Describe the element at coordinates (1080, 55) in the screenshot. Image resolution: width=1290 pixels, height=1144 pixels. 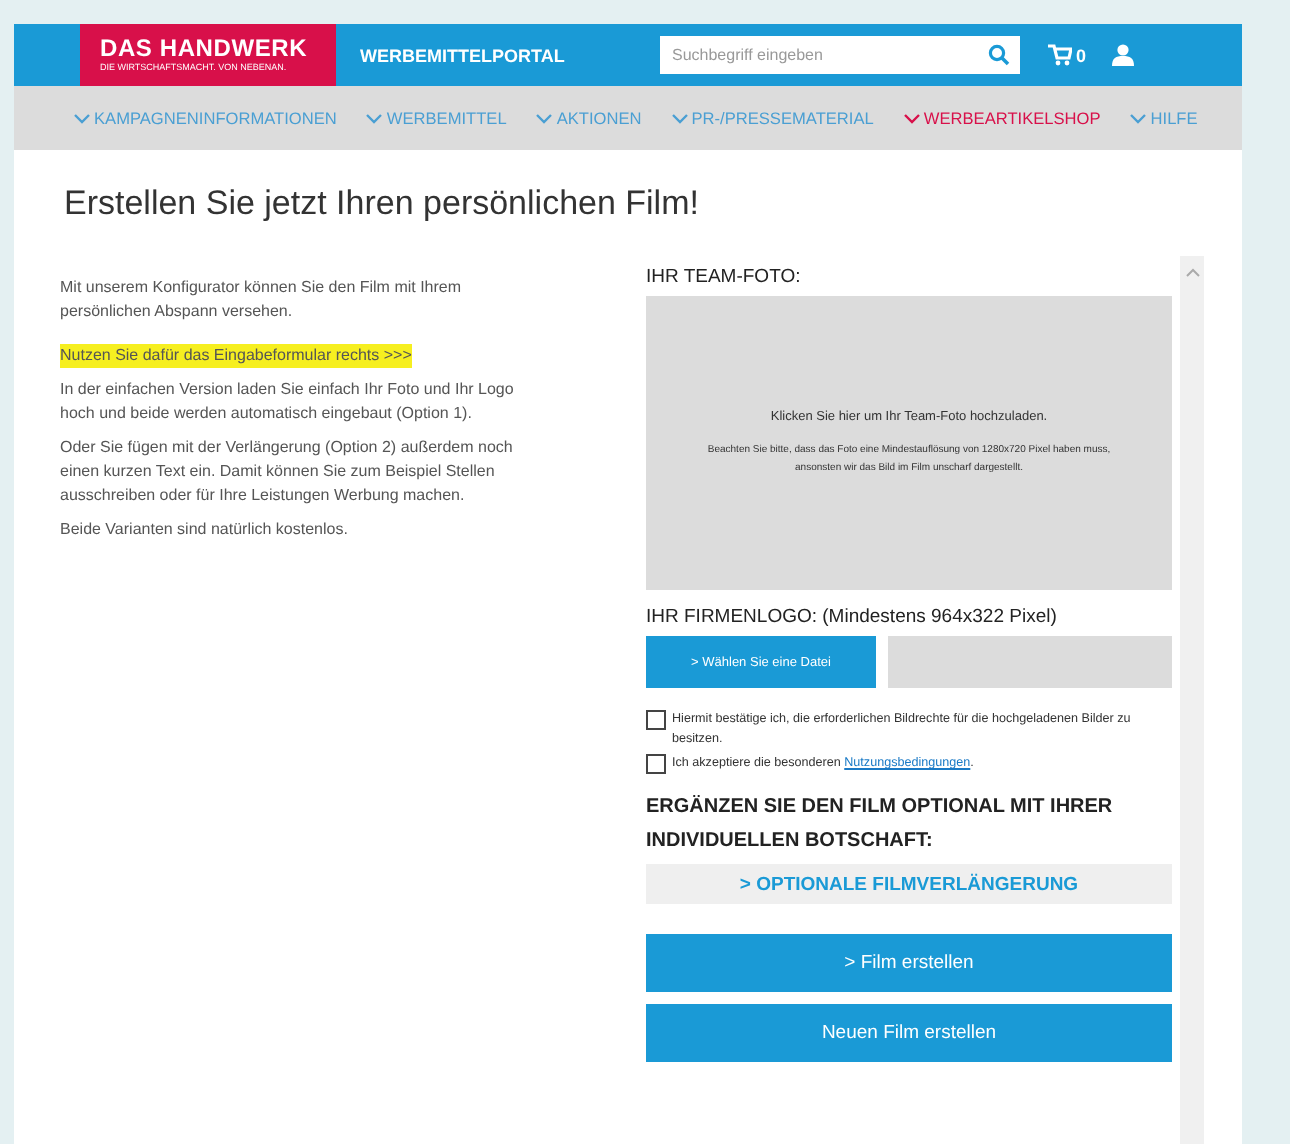
I see `cart-count: 0` at that location.